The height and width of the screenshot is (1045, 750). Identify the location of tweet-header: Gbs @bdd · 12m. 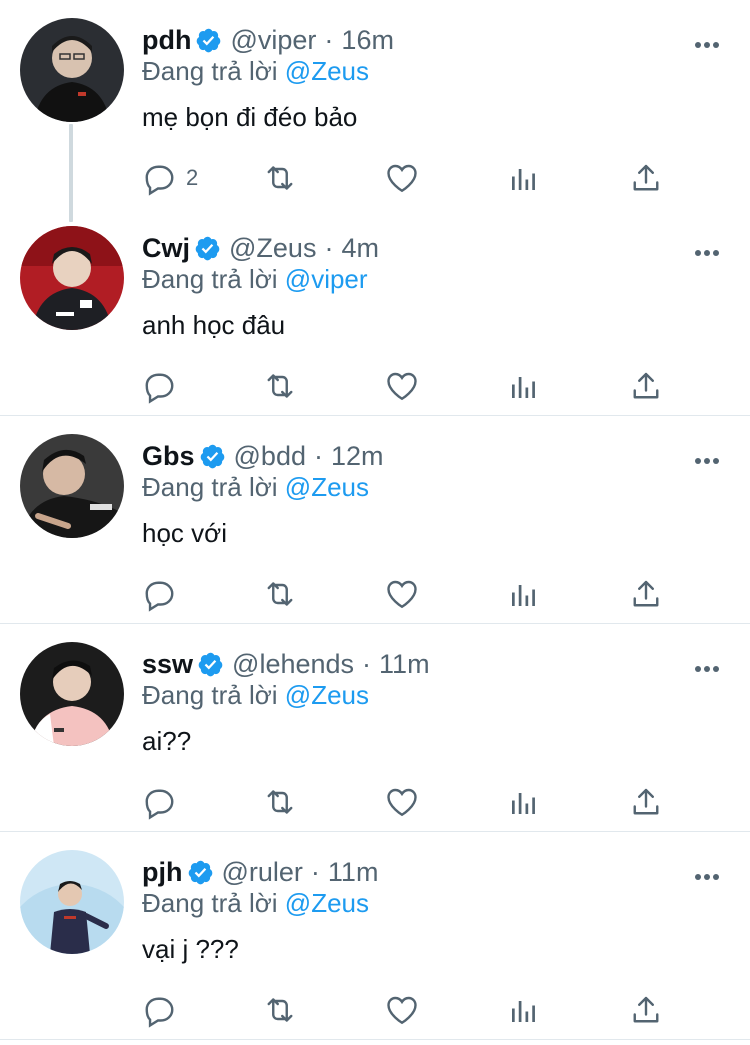
(263, 456).